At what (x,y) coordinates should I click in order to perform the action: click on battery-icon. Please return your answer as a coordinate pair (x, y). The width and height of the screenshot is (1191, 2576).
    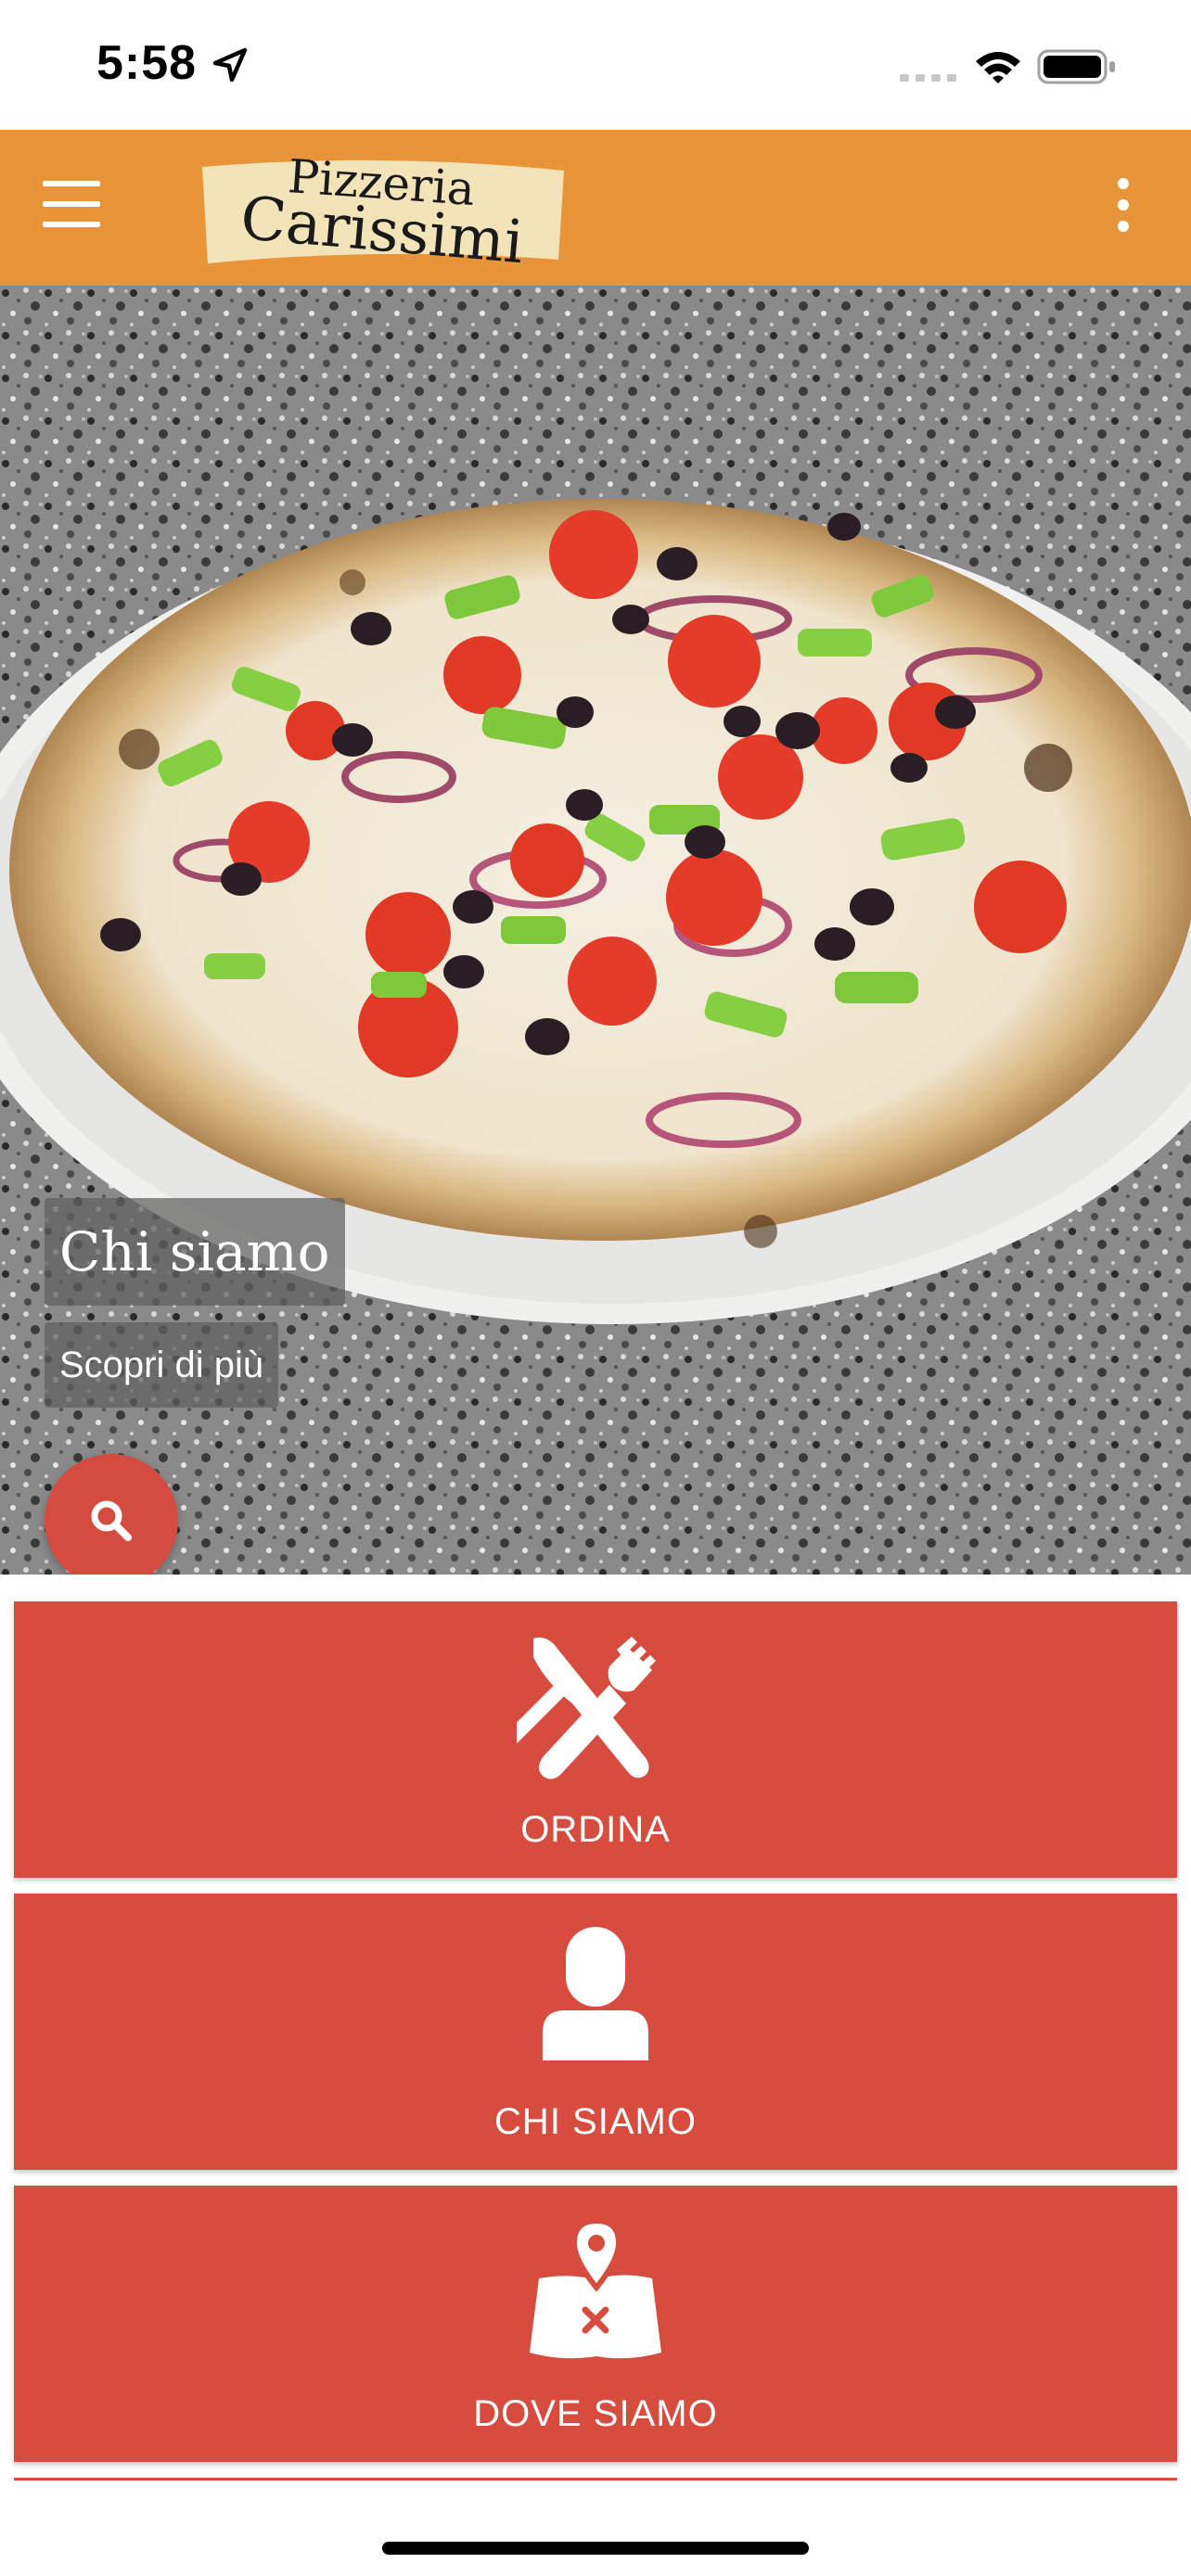
    Looking at the image, I should click on (1076, 66).